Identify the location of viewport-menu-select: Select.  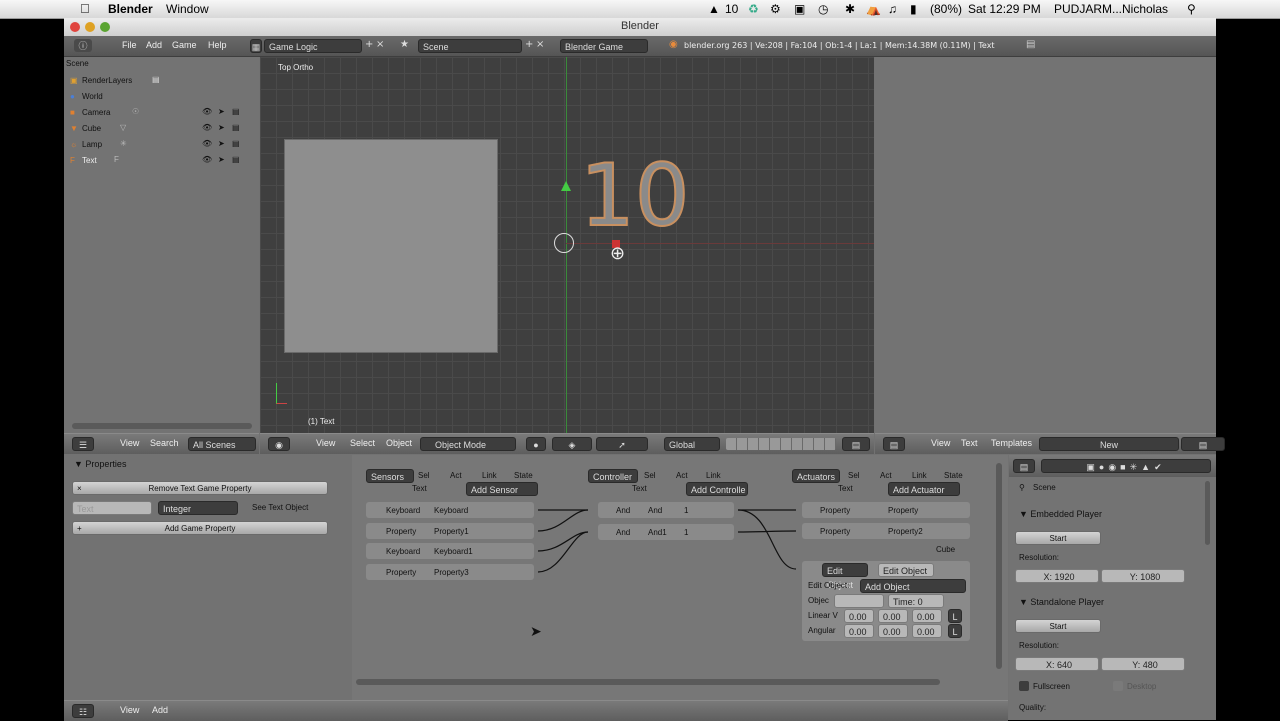
(362, 443).